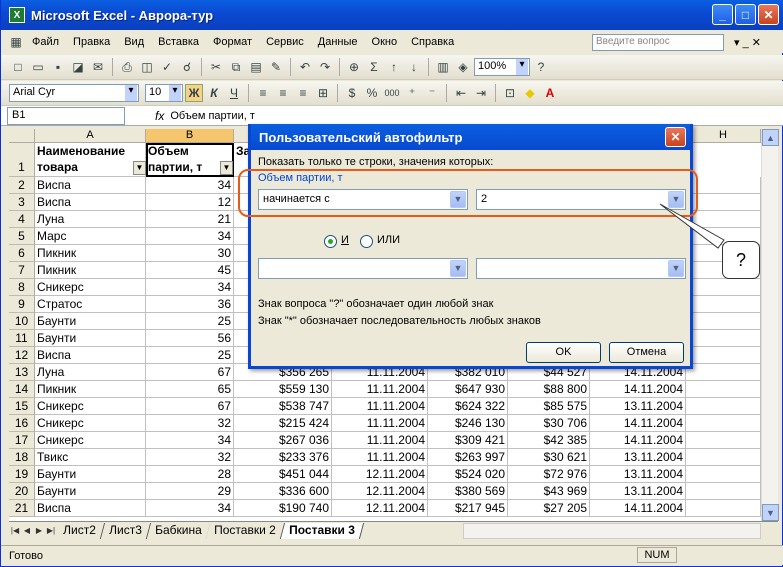 Image resolution: width=783 pixels, height=567 pixels. What do you see at coordinates (283, 93) in the screenshot?
I see `align-center-icon: ≡` at bounding box center [283, 93].